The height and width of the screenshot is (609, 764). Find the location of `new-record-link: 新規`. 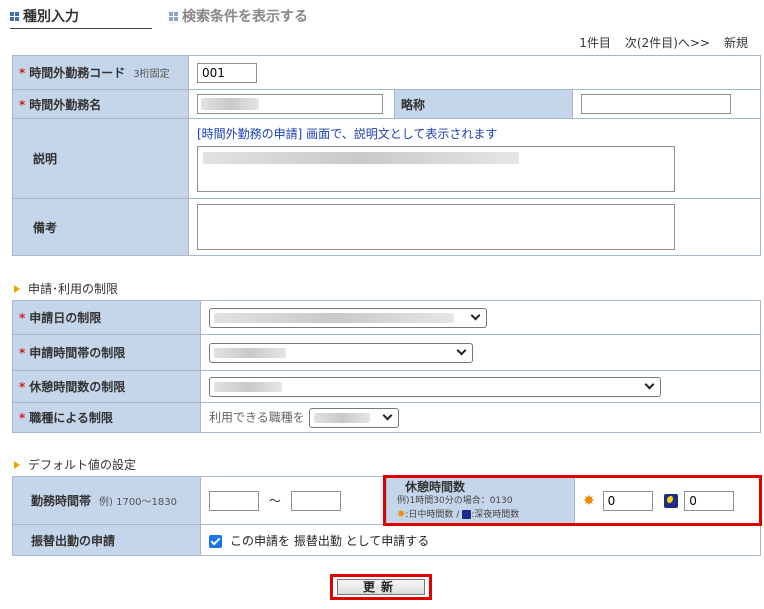

new-record-link: 新規 is located at coordinates (736, 42).